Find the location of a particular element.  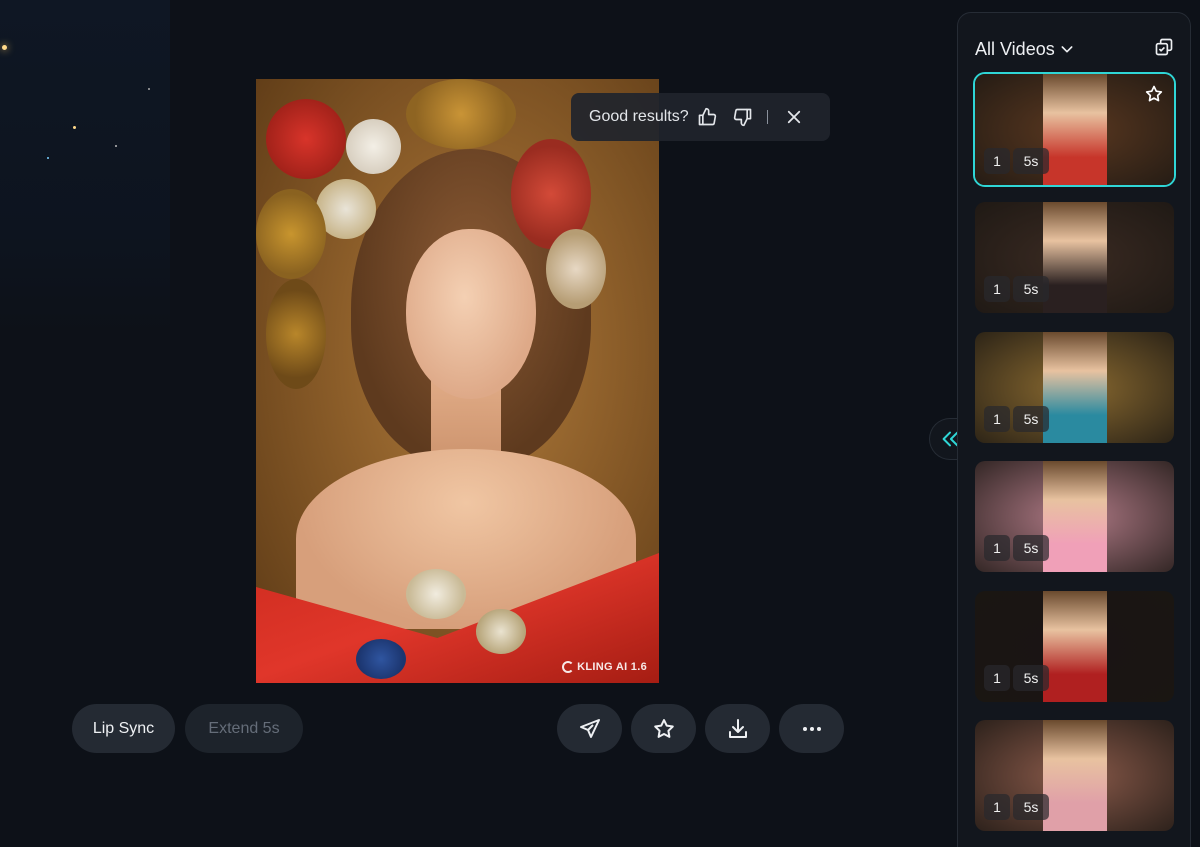

thumbs-down-icon is located at coordinates (743, 117).